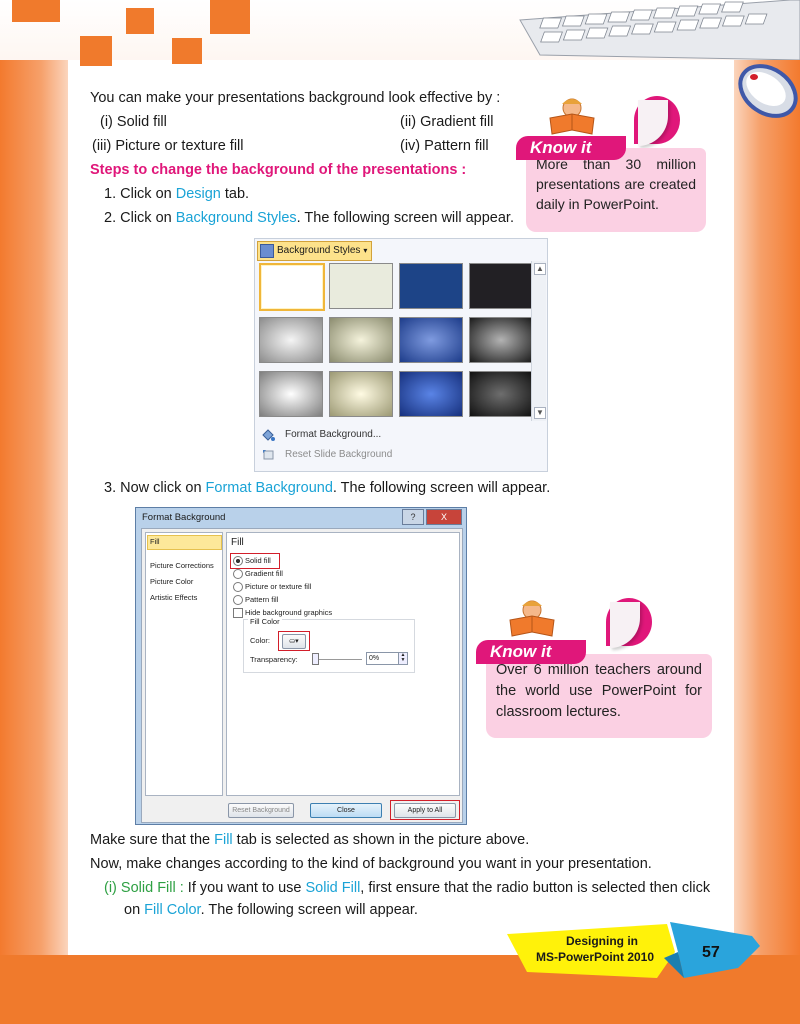 The height and width of the screenshot is (1024, 800). Describe the element at coordinates (238, 561) in the screenshot. I see `solid-fill-radio` at that location.